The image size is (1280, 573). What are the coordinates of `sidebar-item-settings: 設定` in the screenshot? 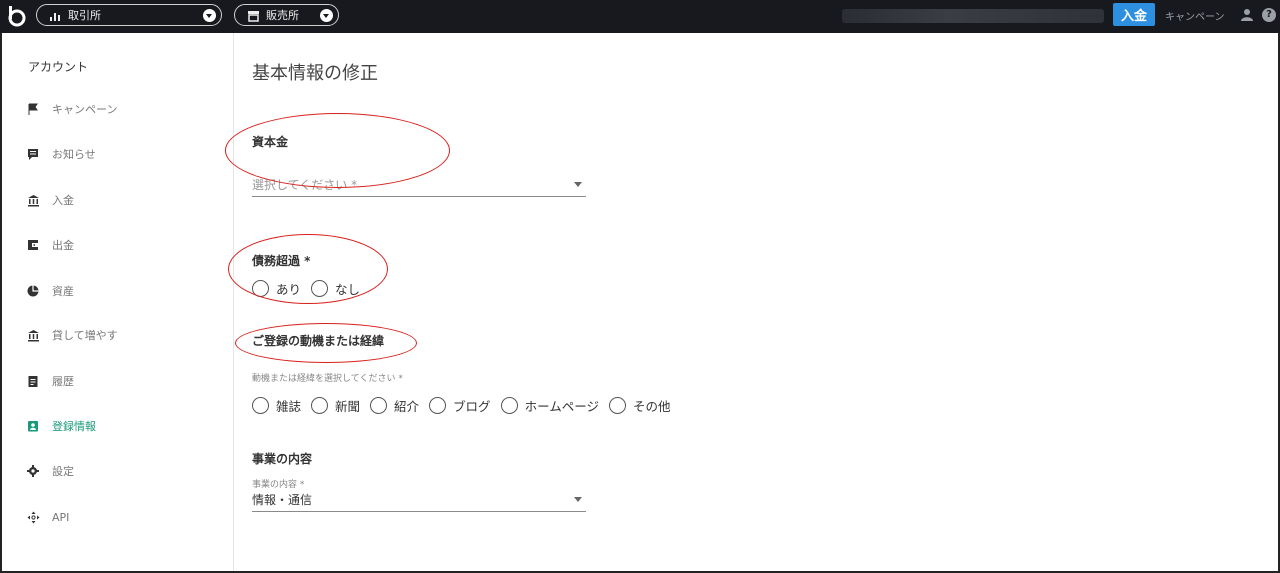 It's located at (50, 471).